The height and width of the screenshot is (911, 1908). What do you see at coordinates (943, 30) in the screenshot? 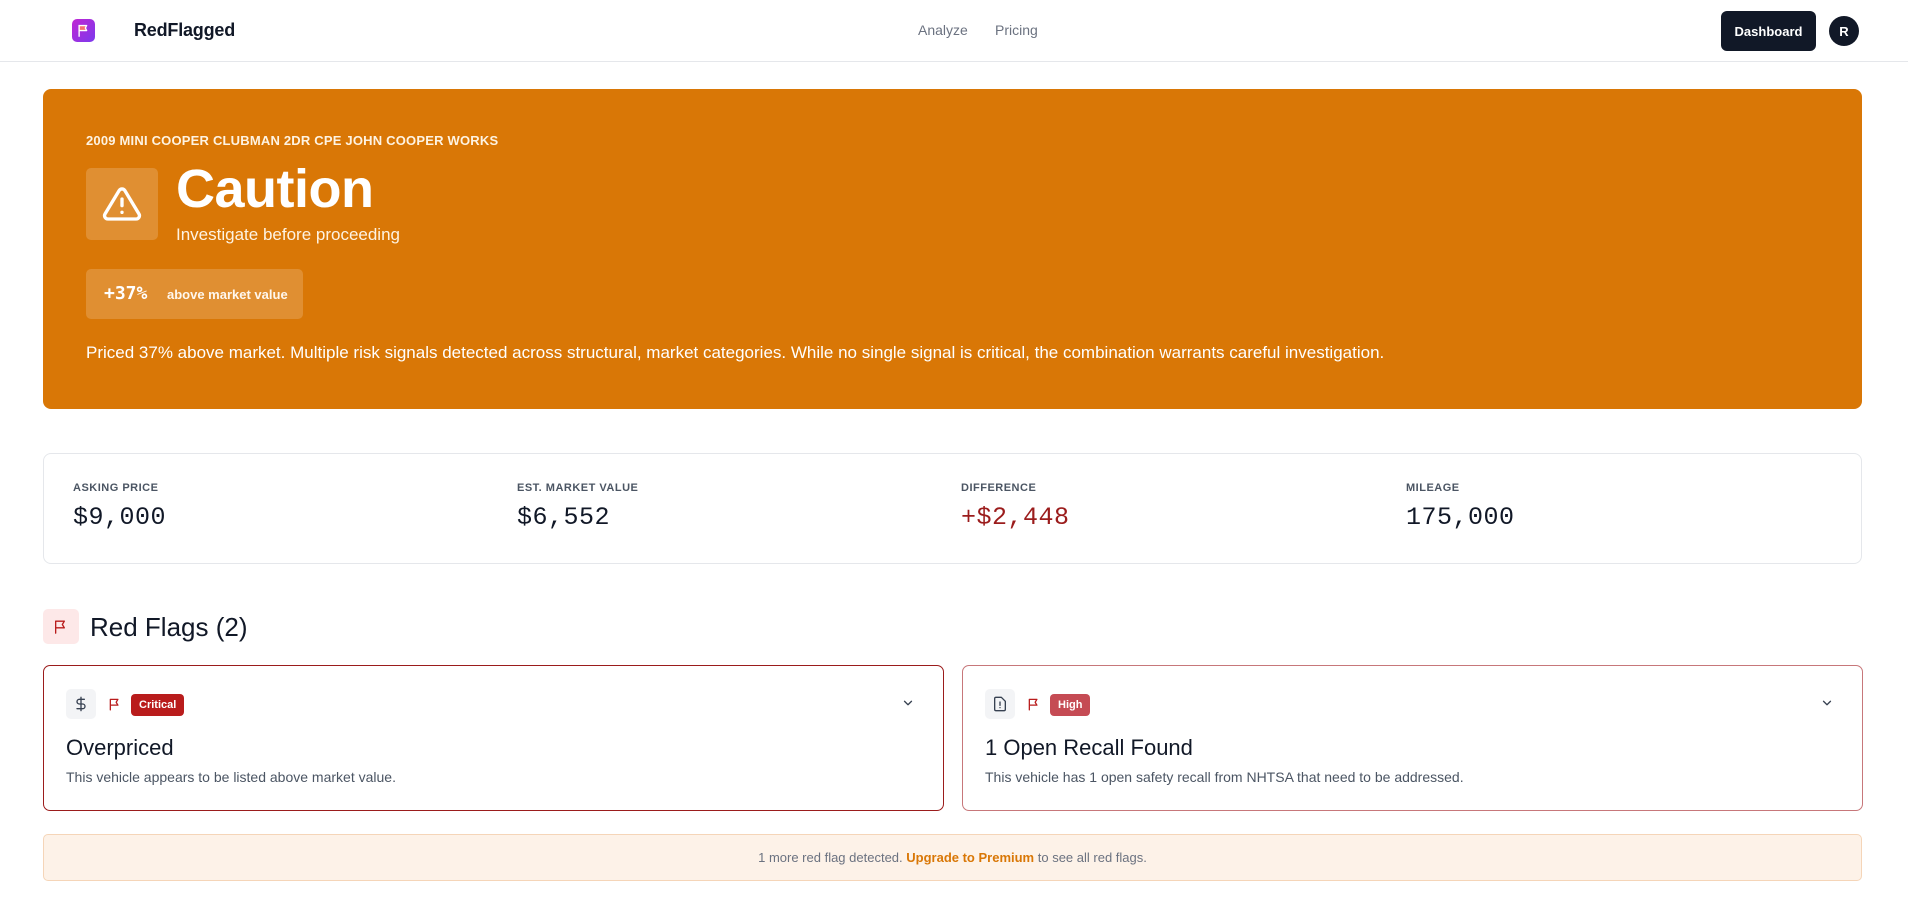
I see `nav-analyze-link: Analyze` at bounding box center [943, 30].